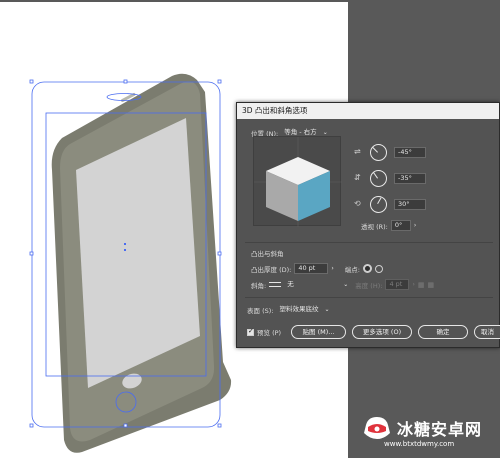 This screenshot has width=500, height=458. I want to click on bevel-out-icon: ▦, so click(430, 285).